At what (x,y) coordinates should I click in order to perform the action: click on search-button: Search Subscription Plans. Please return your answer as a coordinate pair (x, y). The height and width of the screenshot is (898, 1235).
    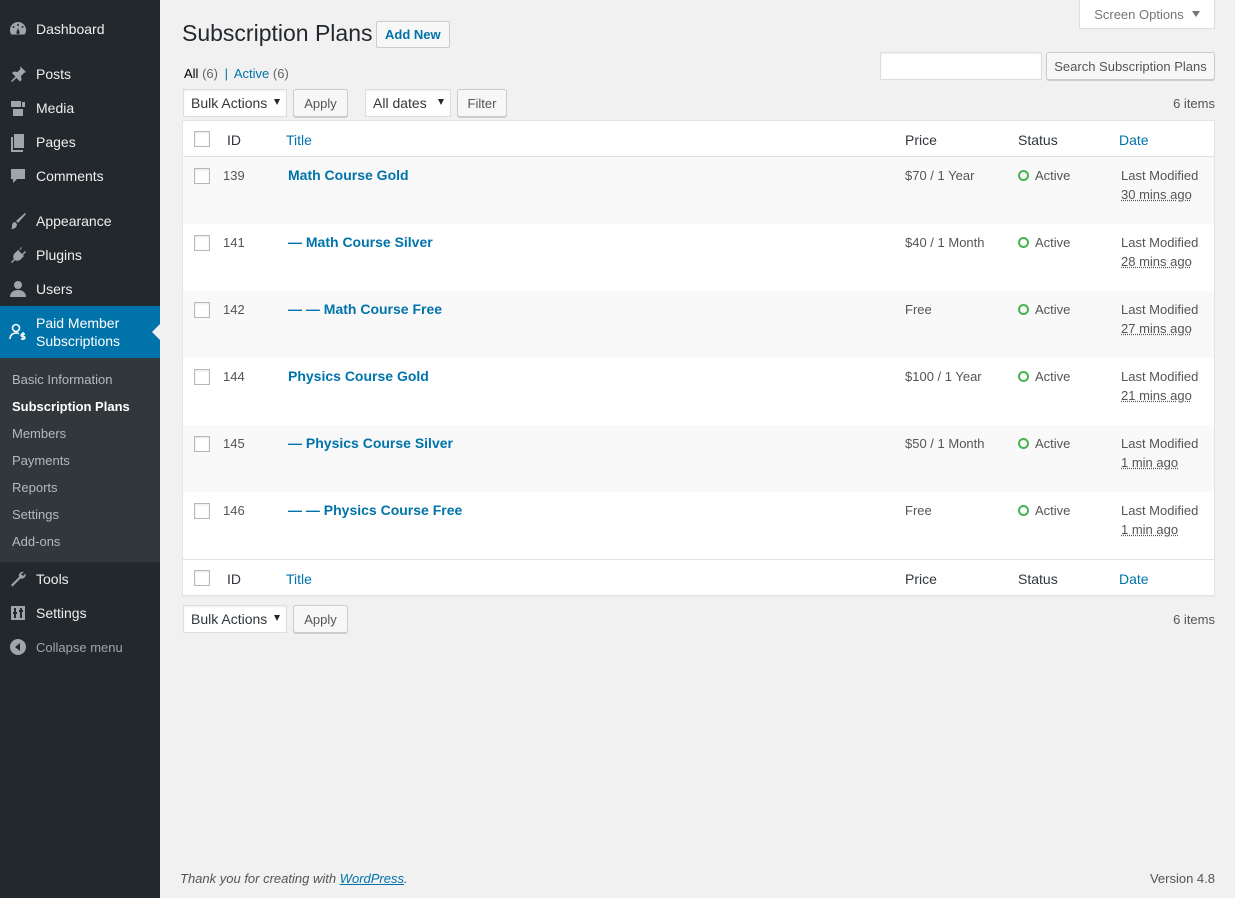
    Looking at the image, I should click on (1130, 66).